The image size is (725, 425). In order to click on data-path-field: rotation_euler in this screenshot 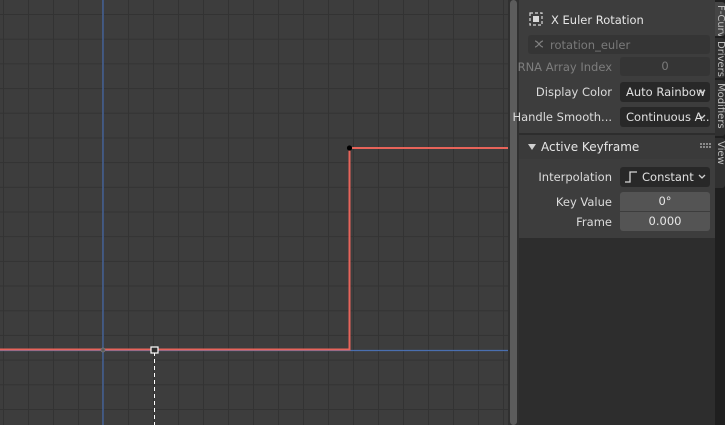, I will do `click(619, 44)`.